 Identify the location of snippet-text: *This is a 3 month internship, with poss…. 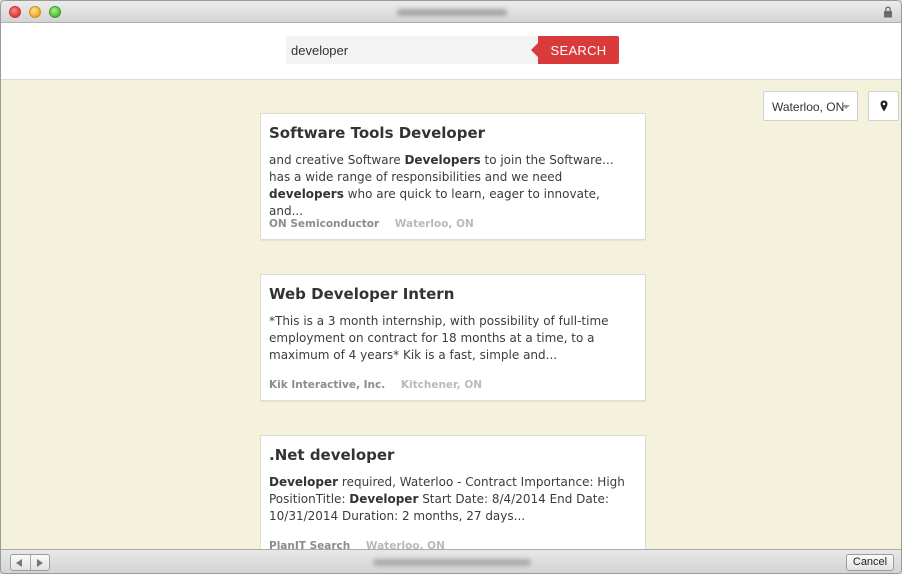
(439, 338).